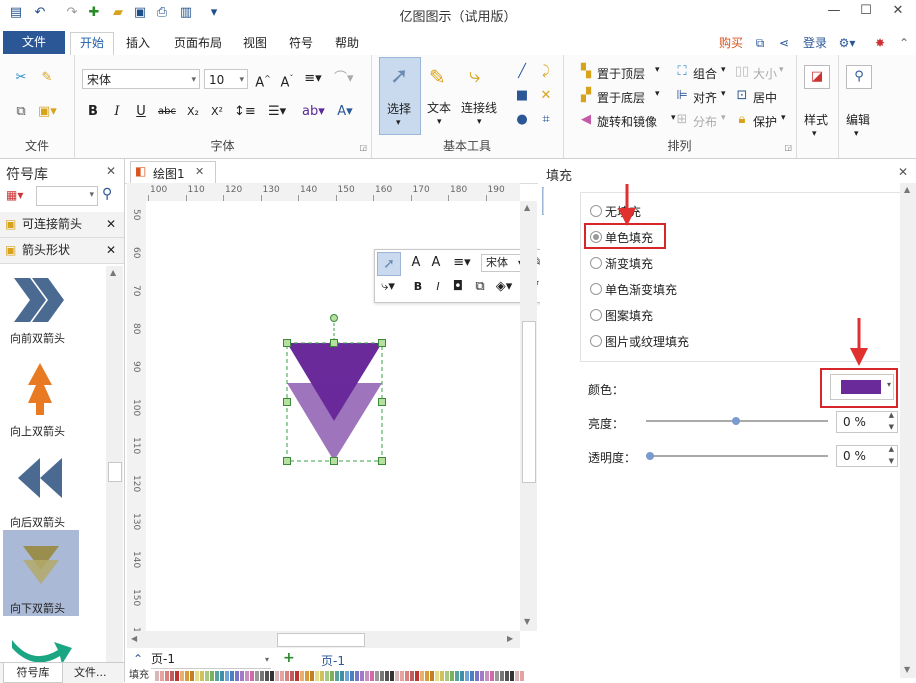 This screenshot has height=683, width=916. Describe the element at coordinates (388, 287) in the screenshot. I see `float-connector-icon: ⤷▾` at that location.